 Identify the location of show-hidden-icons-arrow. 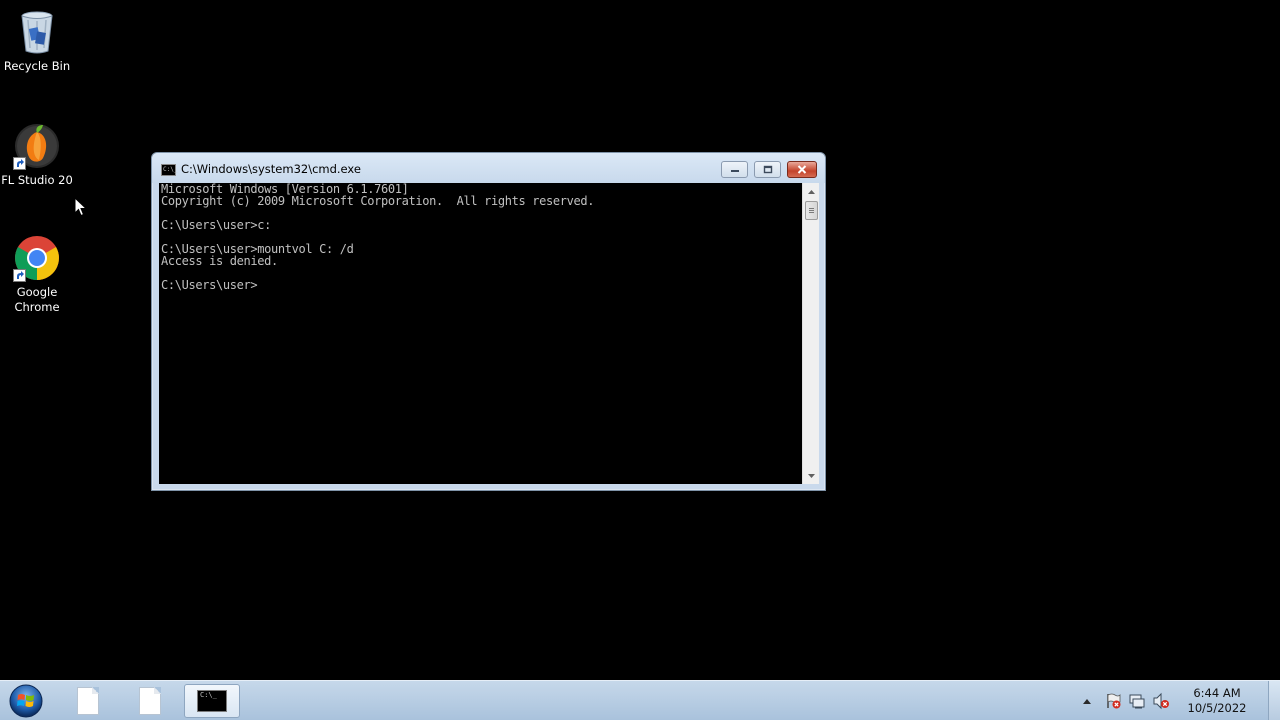
(1087, 701).